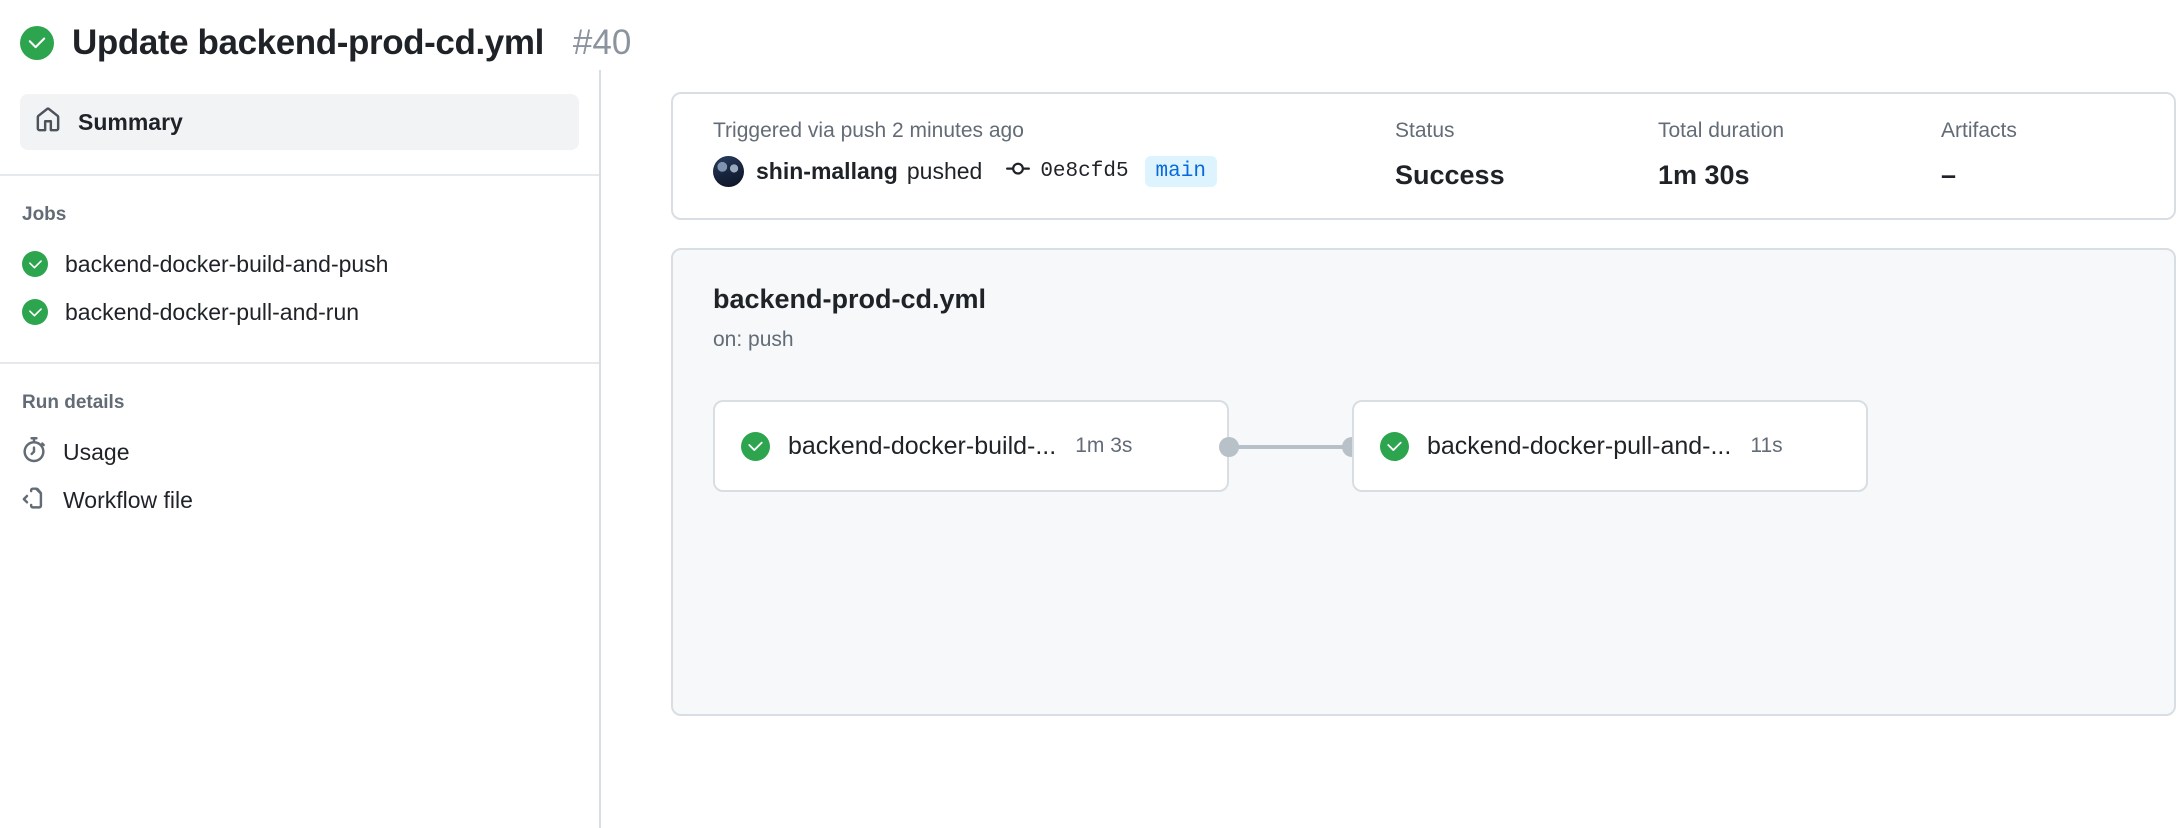 This screenshot has width=2176, height=828. What do you see at coordinates (73, 402) in the screenshot?
I see `sidebar-run-details-heading: Run details` at bounding box center [73, 402].